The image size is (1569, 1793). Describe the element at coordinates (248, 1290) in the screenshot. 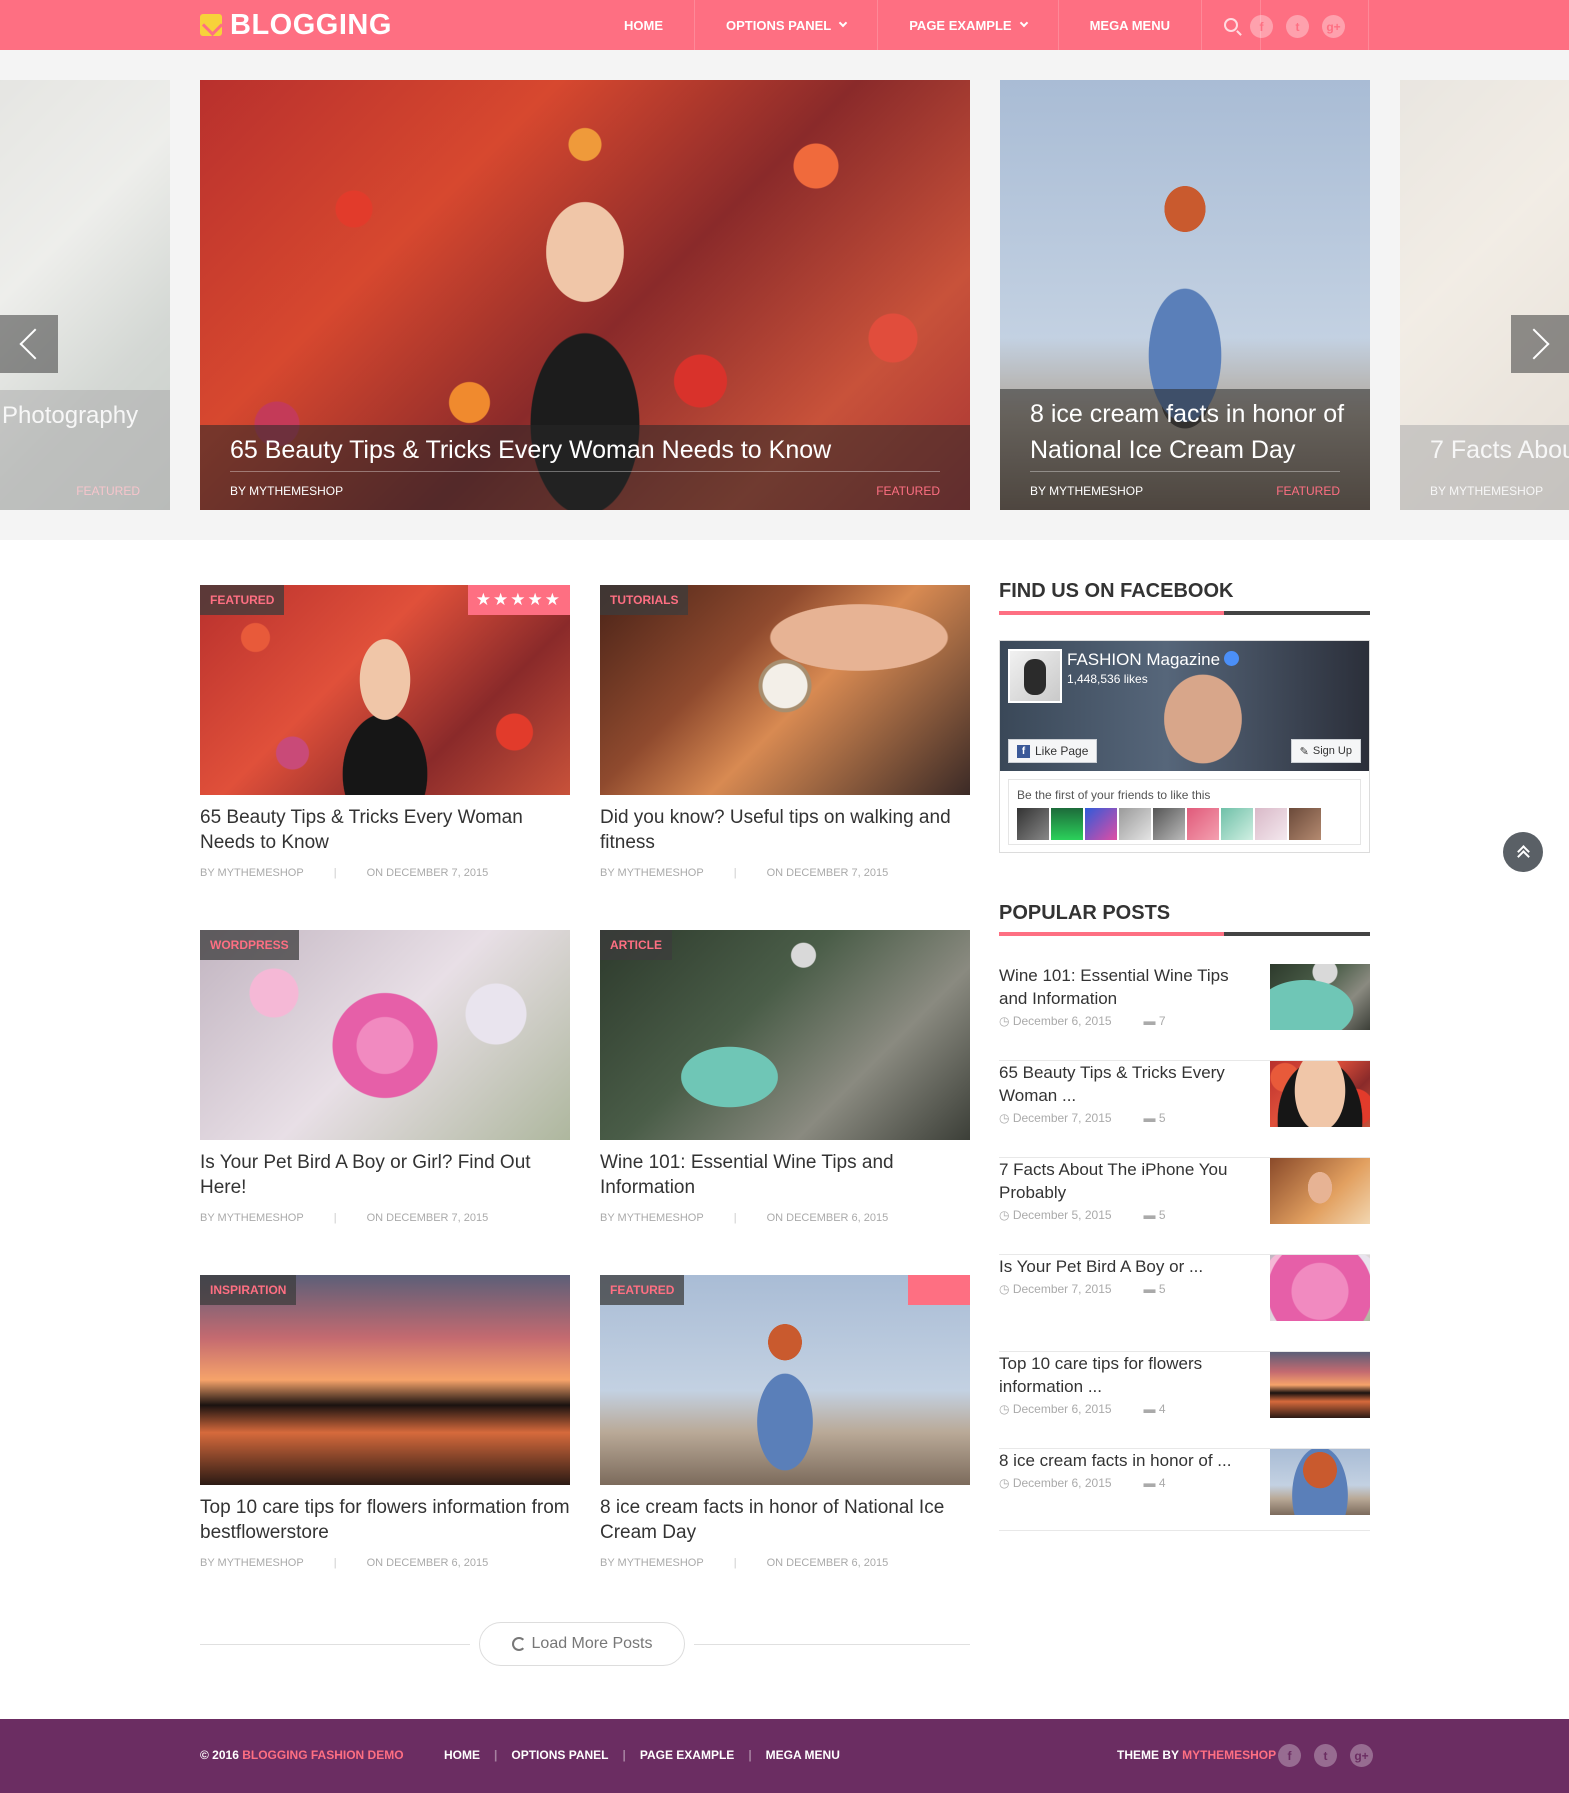

I see `category-badge: INSPIRATION` at that location.